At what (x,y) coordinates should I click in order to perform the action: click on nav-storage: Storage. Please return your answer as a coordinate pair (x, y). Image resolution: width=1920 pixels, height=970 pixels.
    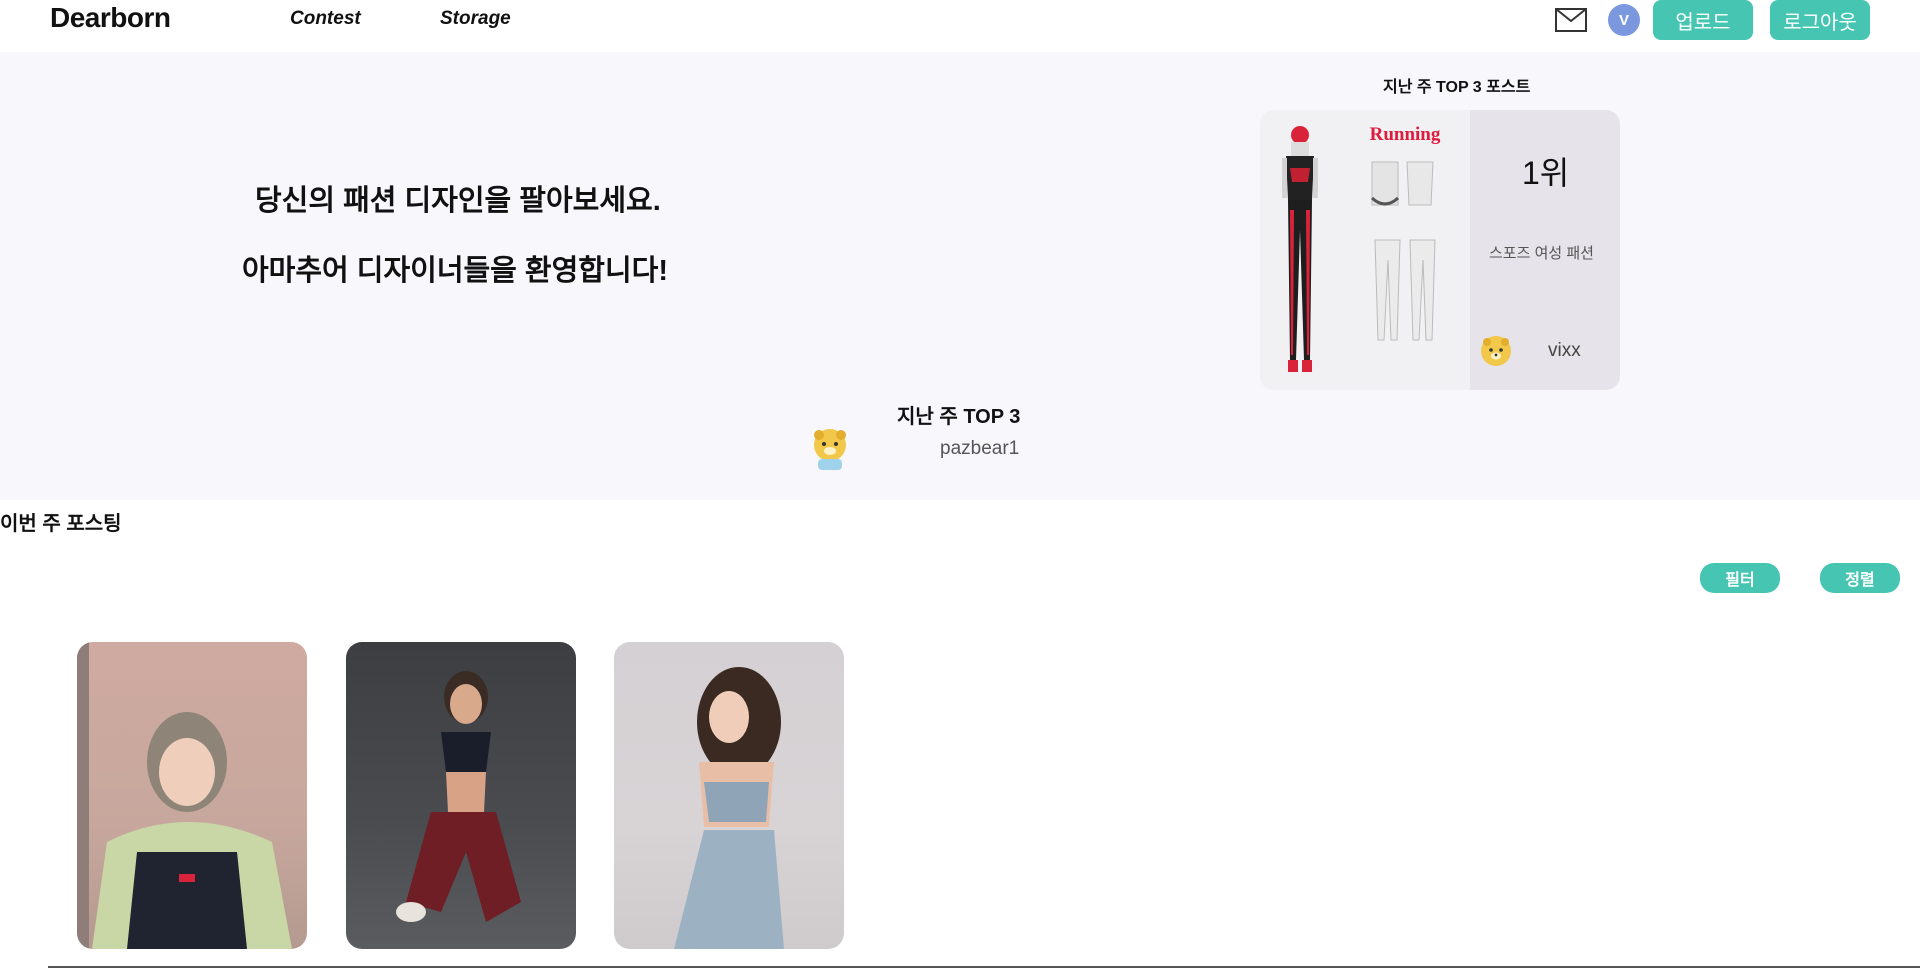
    Looking at the image, I should click on (475, 19).